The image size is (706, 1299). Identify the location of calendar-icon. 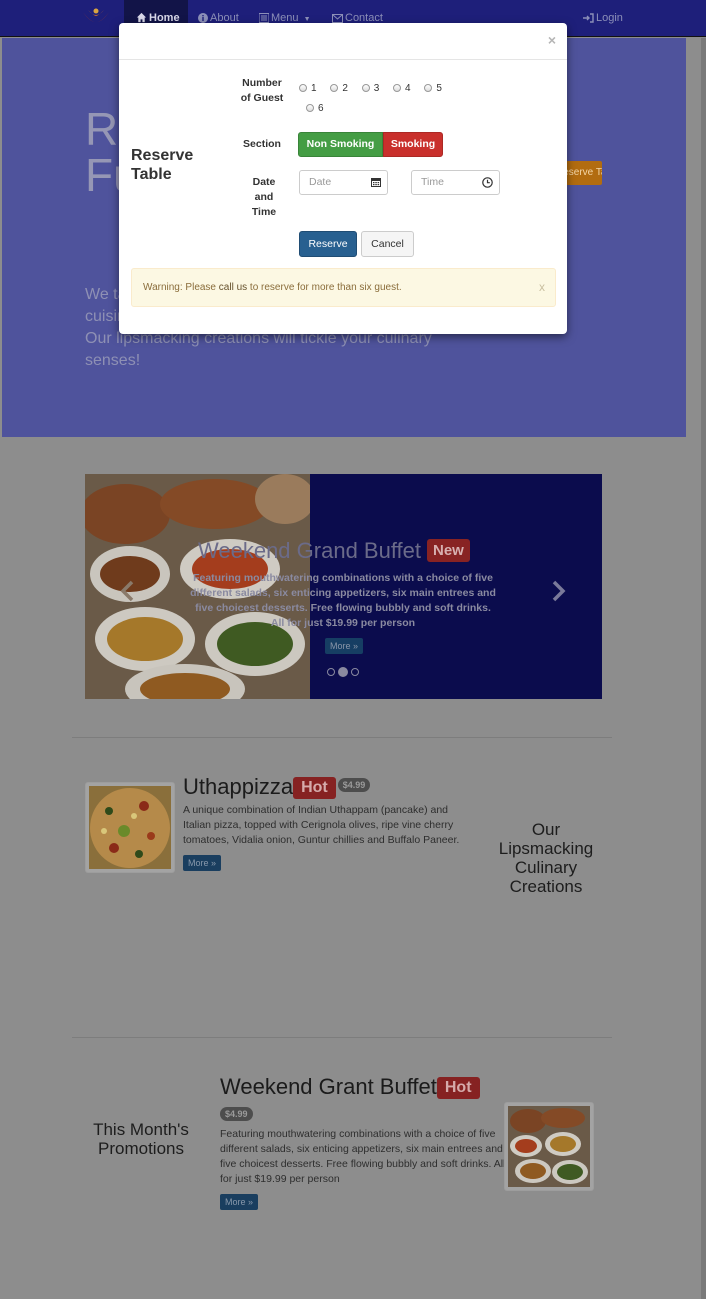
(376, 182).